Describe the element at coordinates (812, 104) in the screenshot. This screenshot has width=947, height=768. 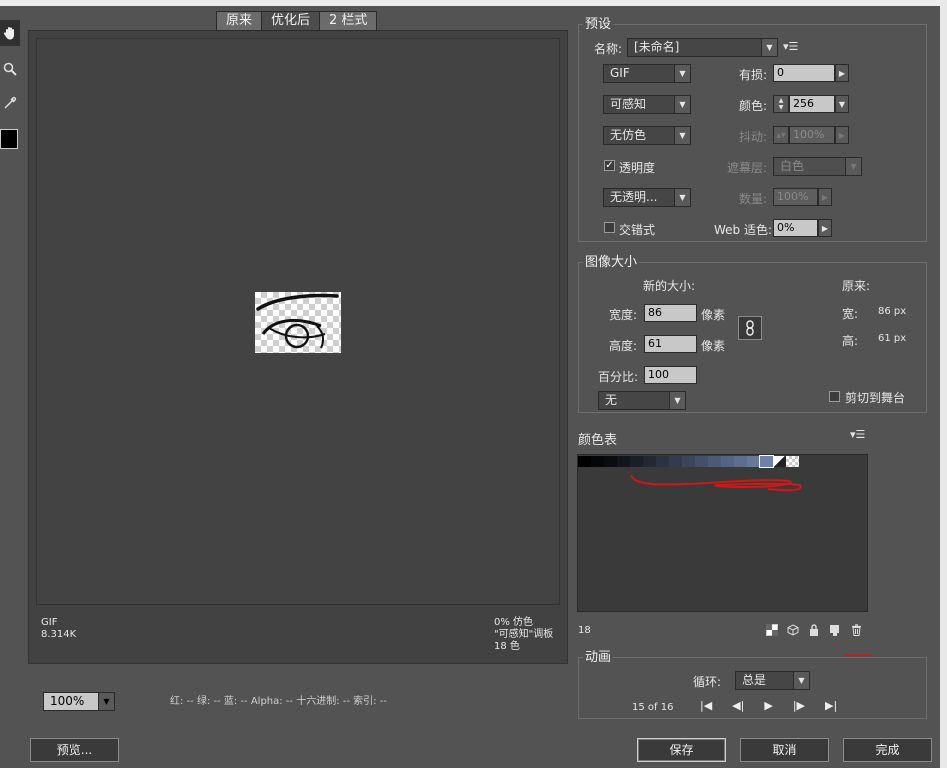
I see `colors-field: 256` at that location.